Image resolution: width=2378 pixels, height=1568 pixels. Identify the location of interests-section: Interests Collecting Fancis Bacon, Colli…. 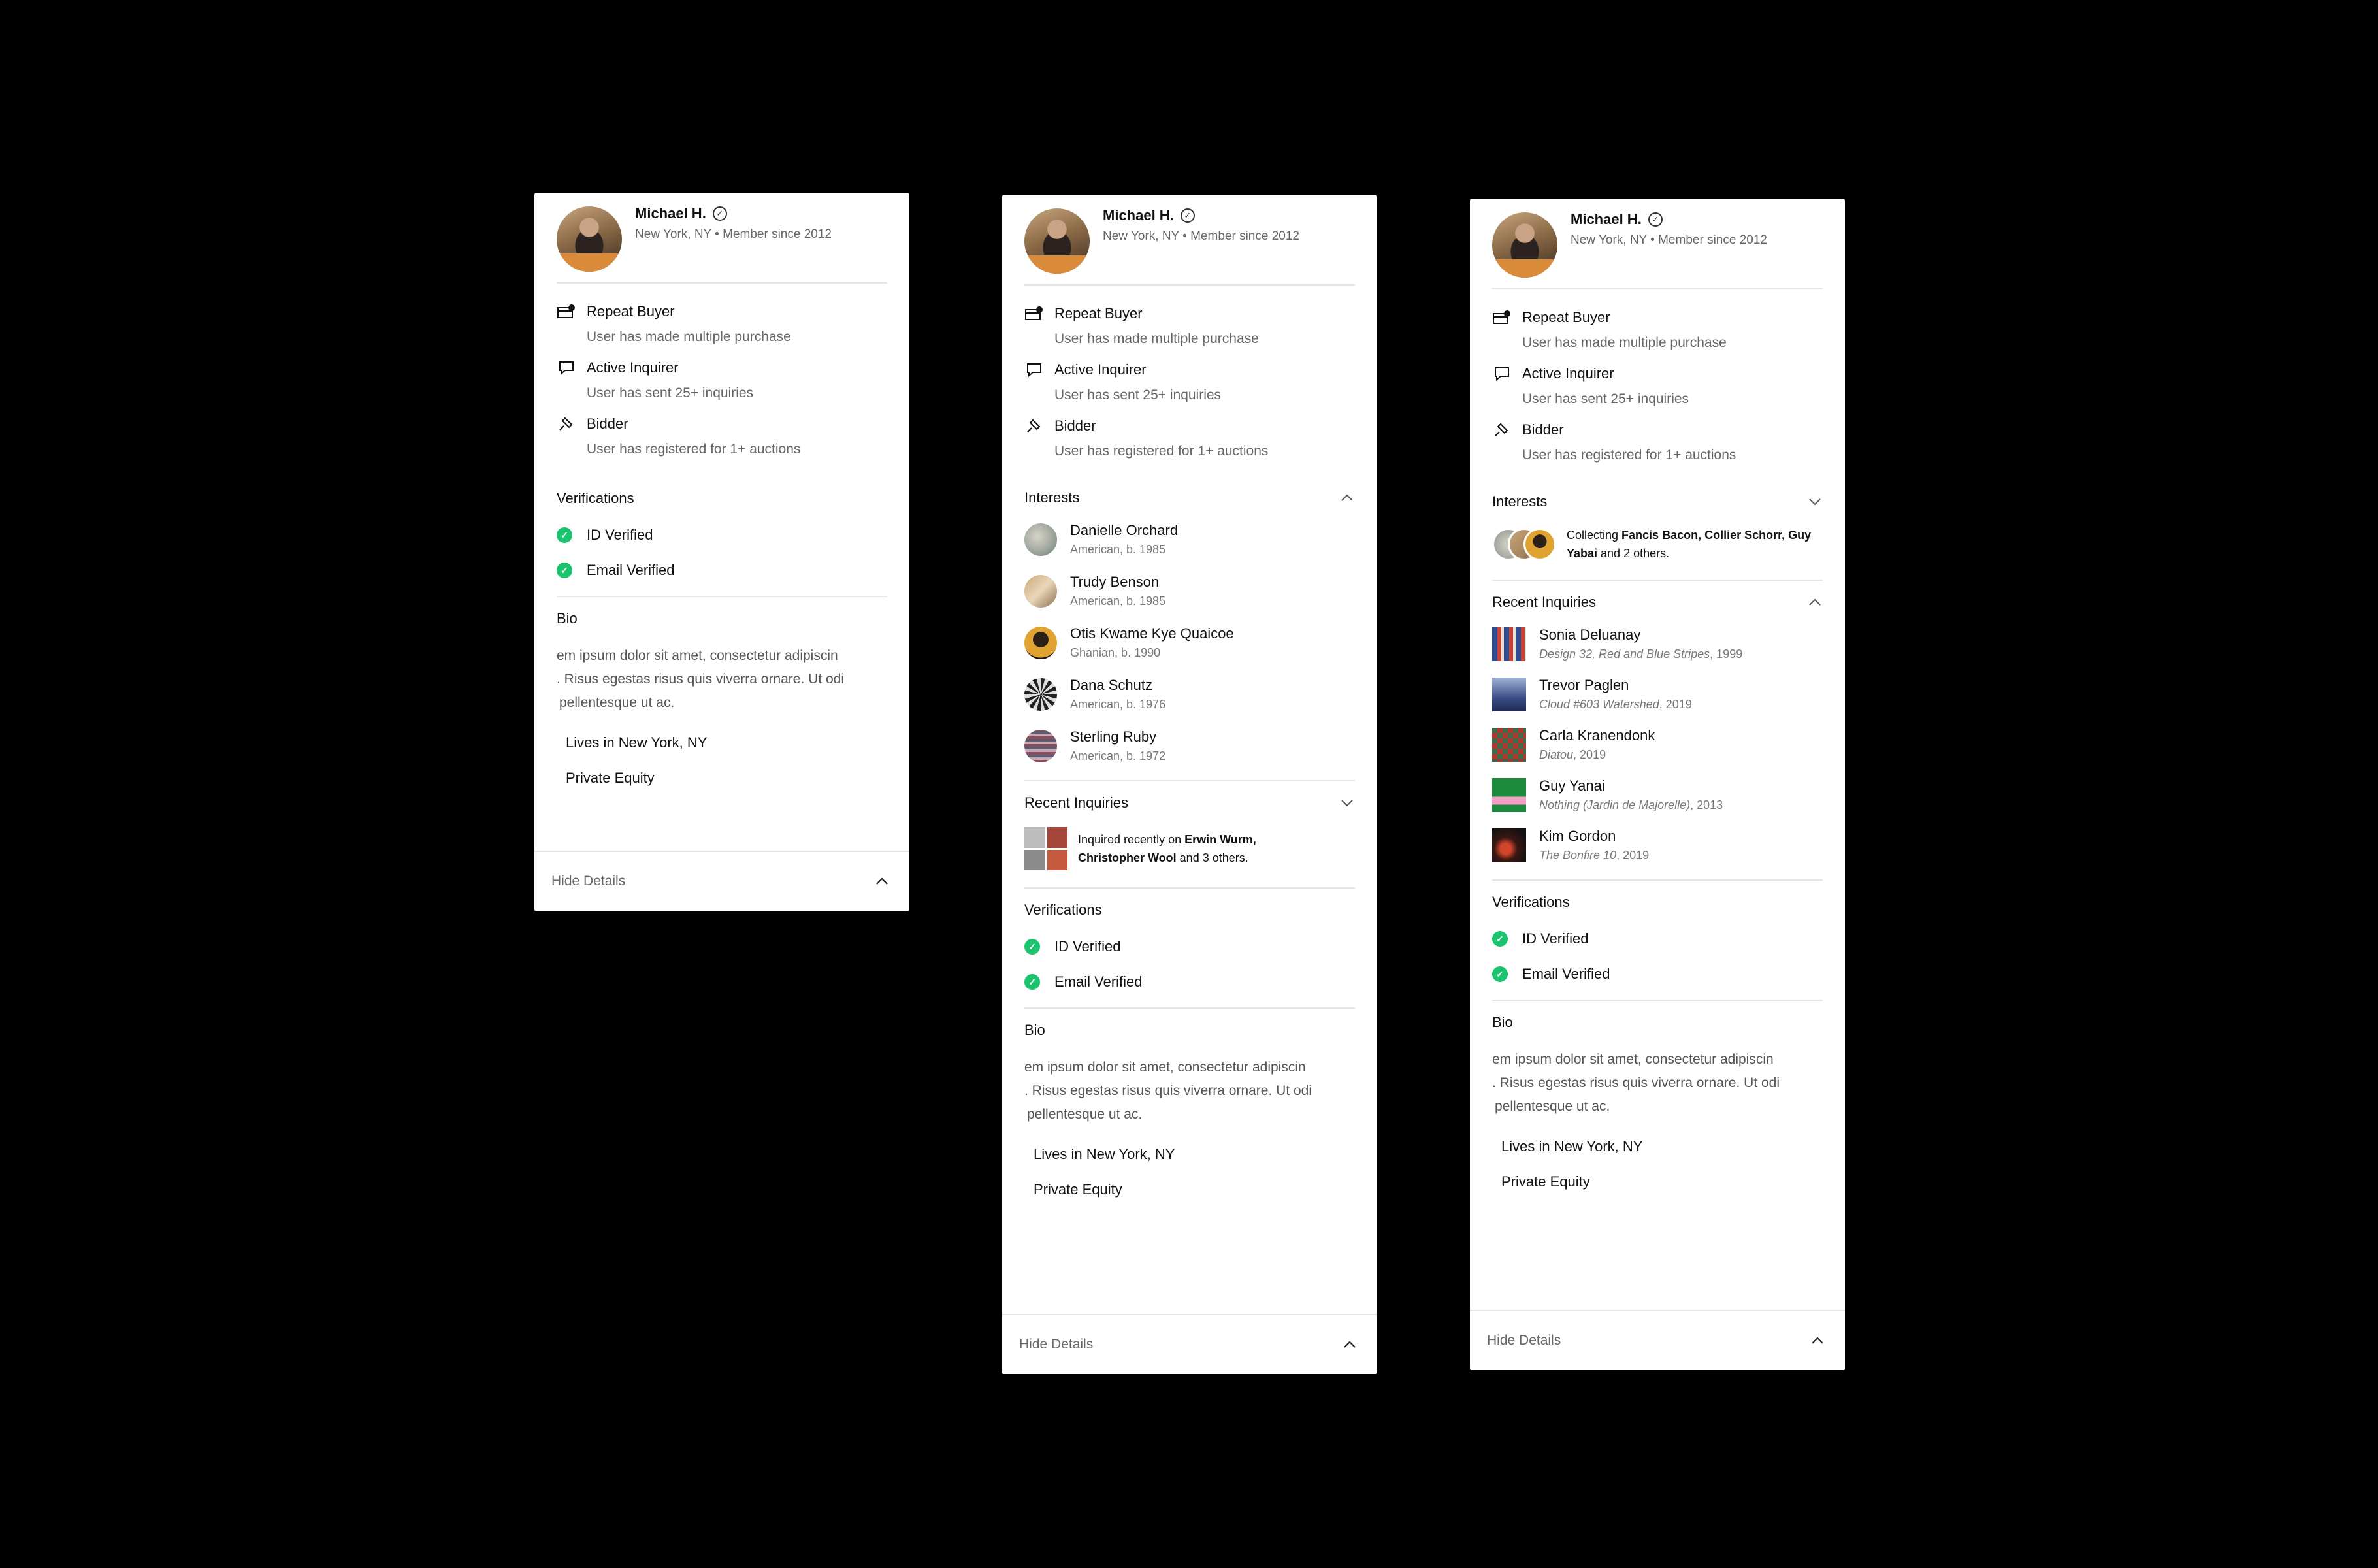
(1657, 531).